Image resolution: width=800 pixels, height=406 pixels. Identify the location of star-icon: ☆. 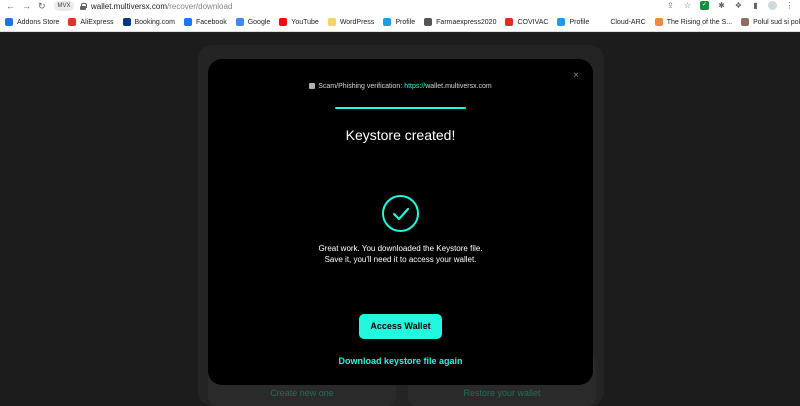
(687, 5).